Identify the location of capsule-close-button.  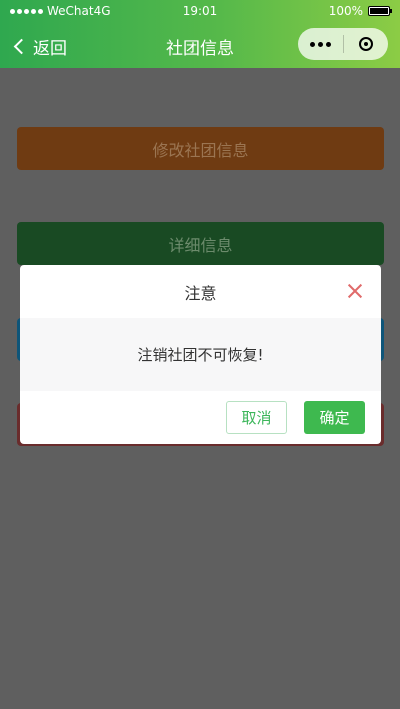
(366, 44).